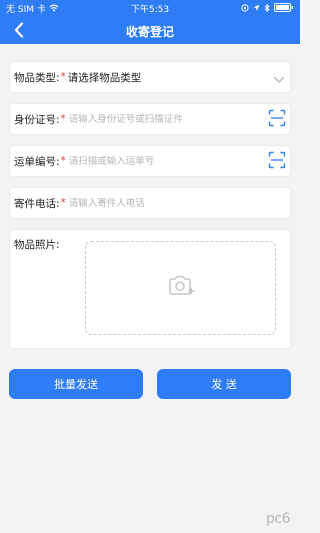 The image size is (320, 533). I want to click on waybill-number-field: 运单编号: *, so click(150, 161).